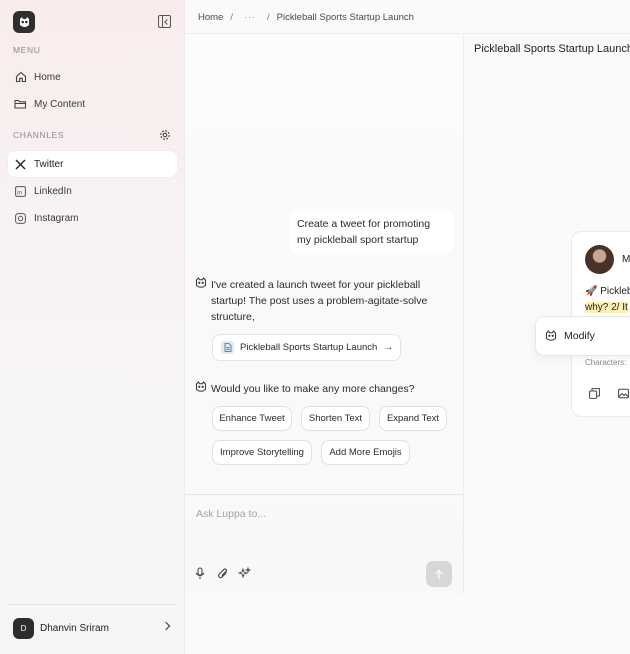 The height and width of the screenshot is (654, 630). Describe the element at coordinates (92, 191) in the screenshot. I see `sidebar-item-linkedin: in LinkedIn` at that location.